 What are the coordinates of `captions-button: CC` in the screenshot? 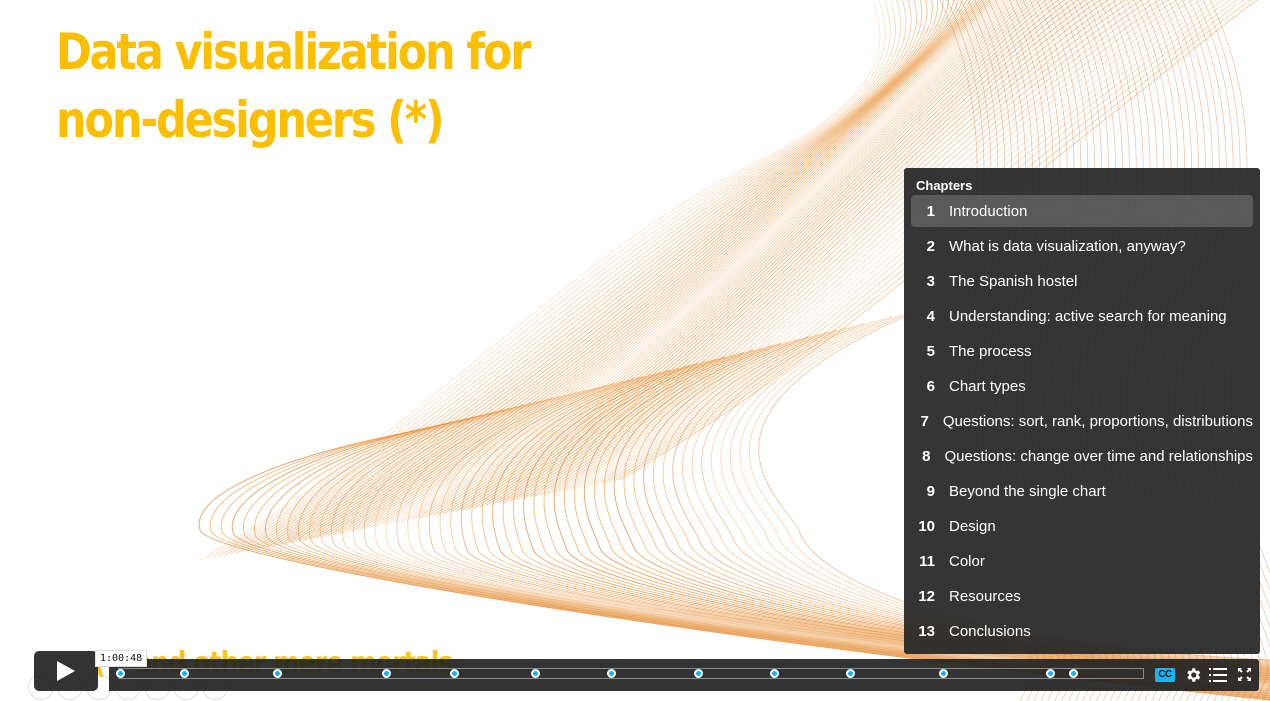 It's located at (1165, 675).